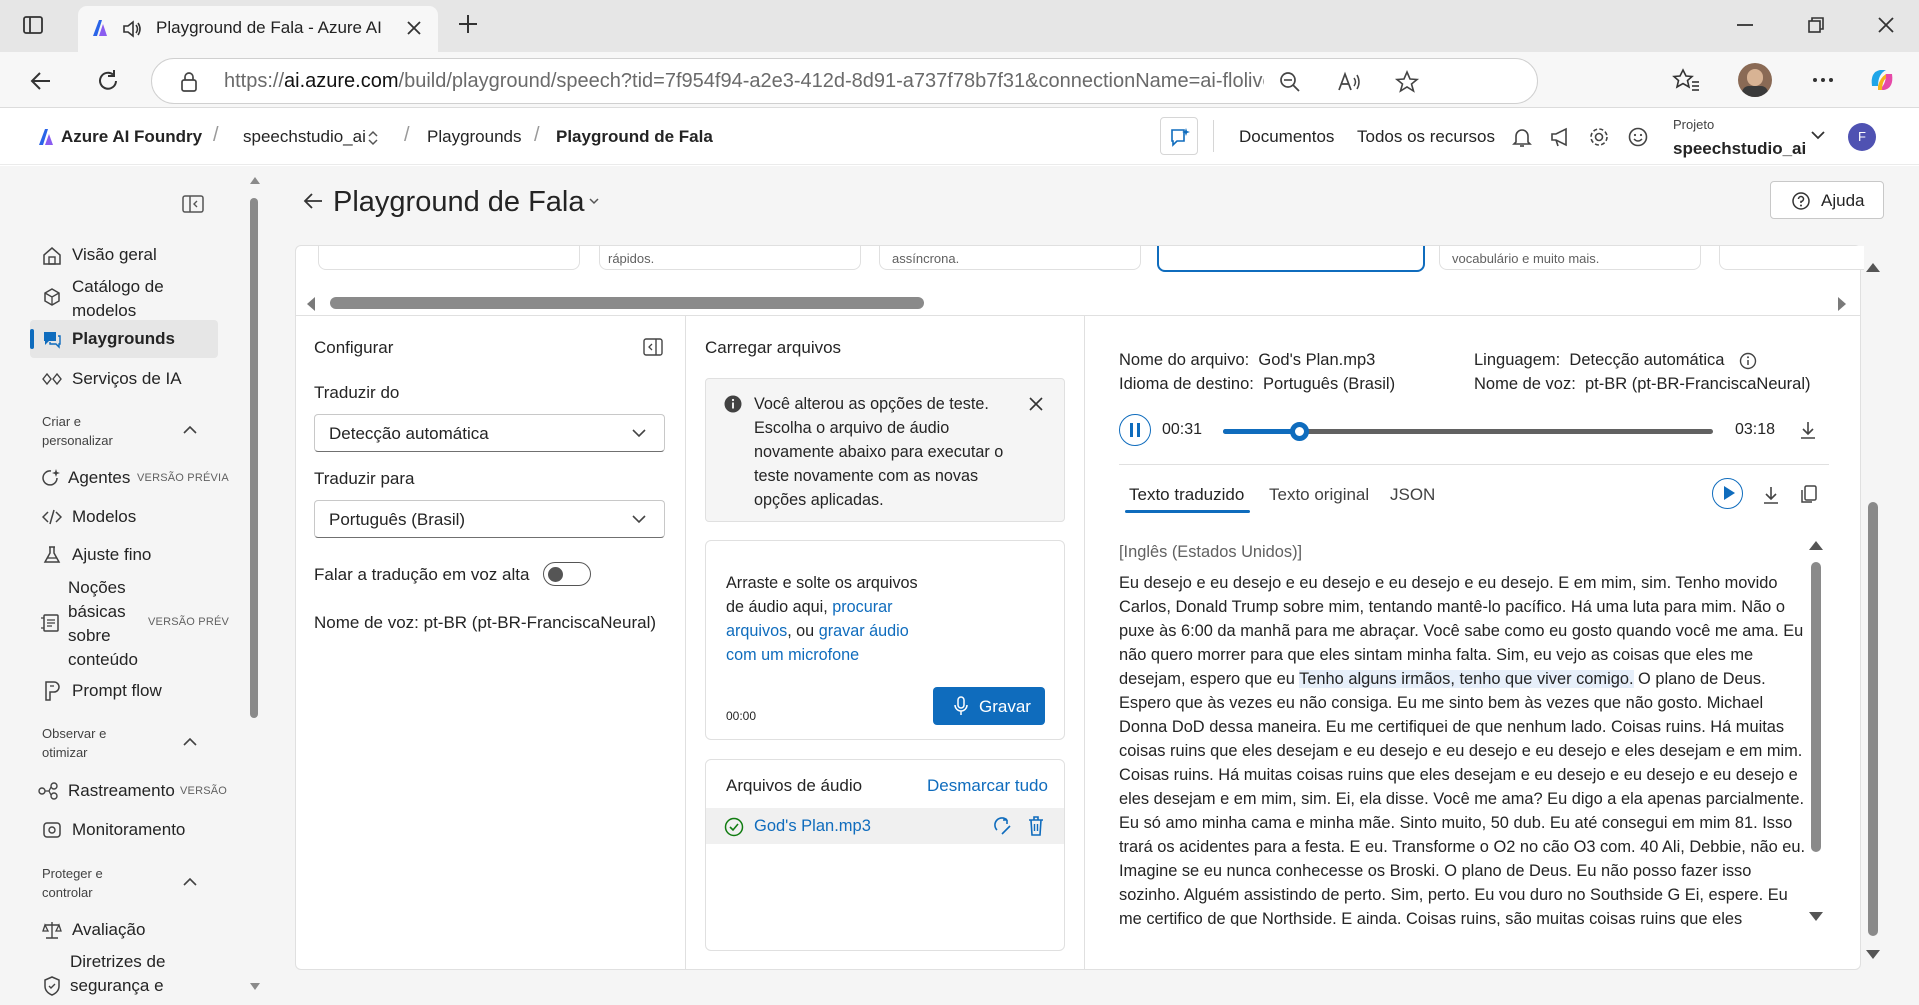 The height and width of the screenshot is (1005, 1919). I want to click on collapse-sidebar-icon, so click(193, 204).